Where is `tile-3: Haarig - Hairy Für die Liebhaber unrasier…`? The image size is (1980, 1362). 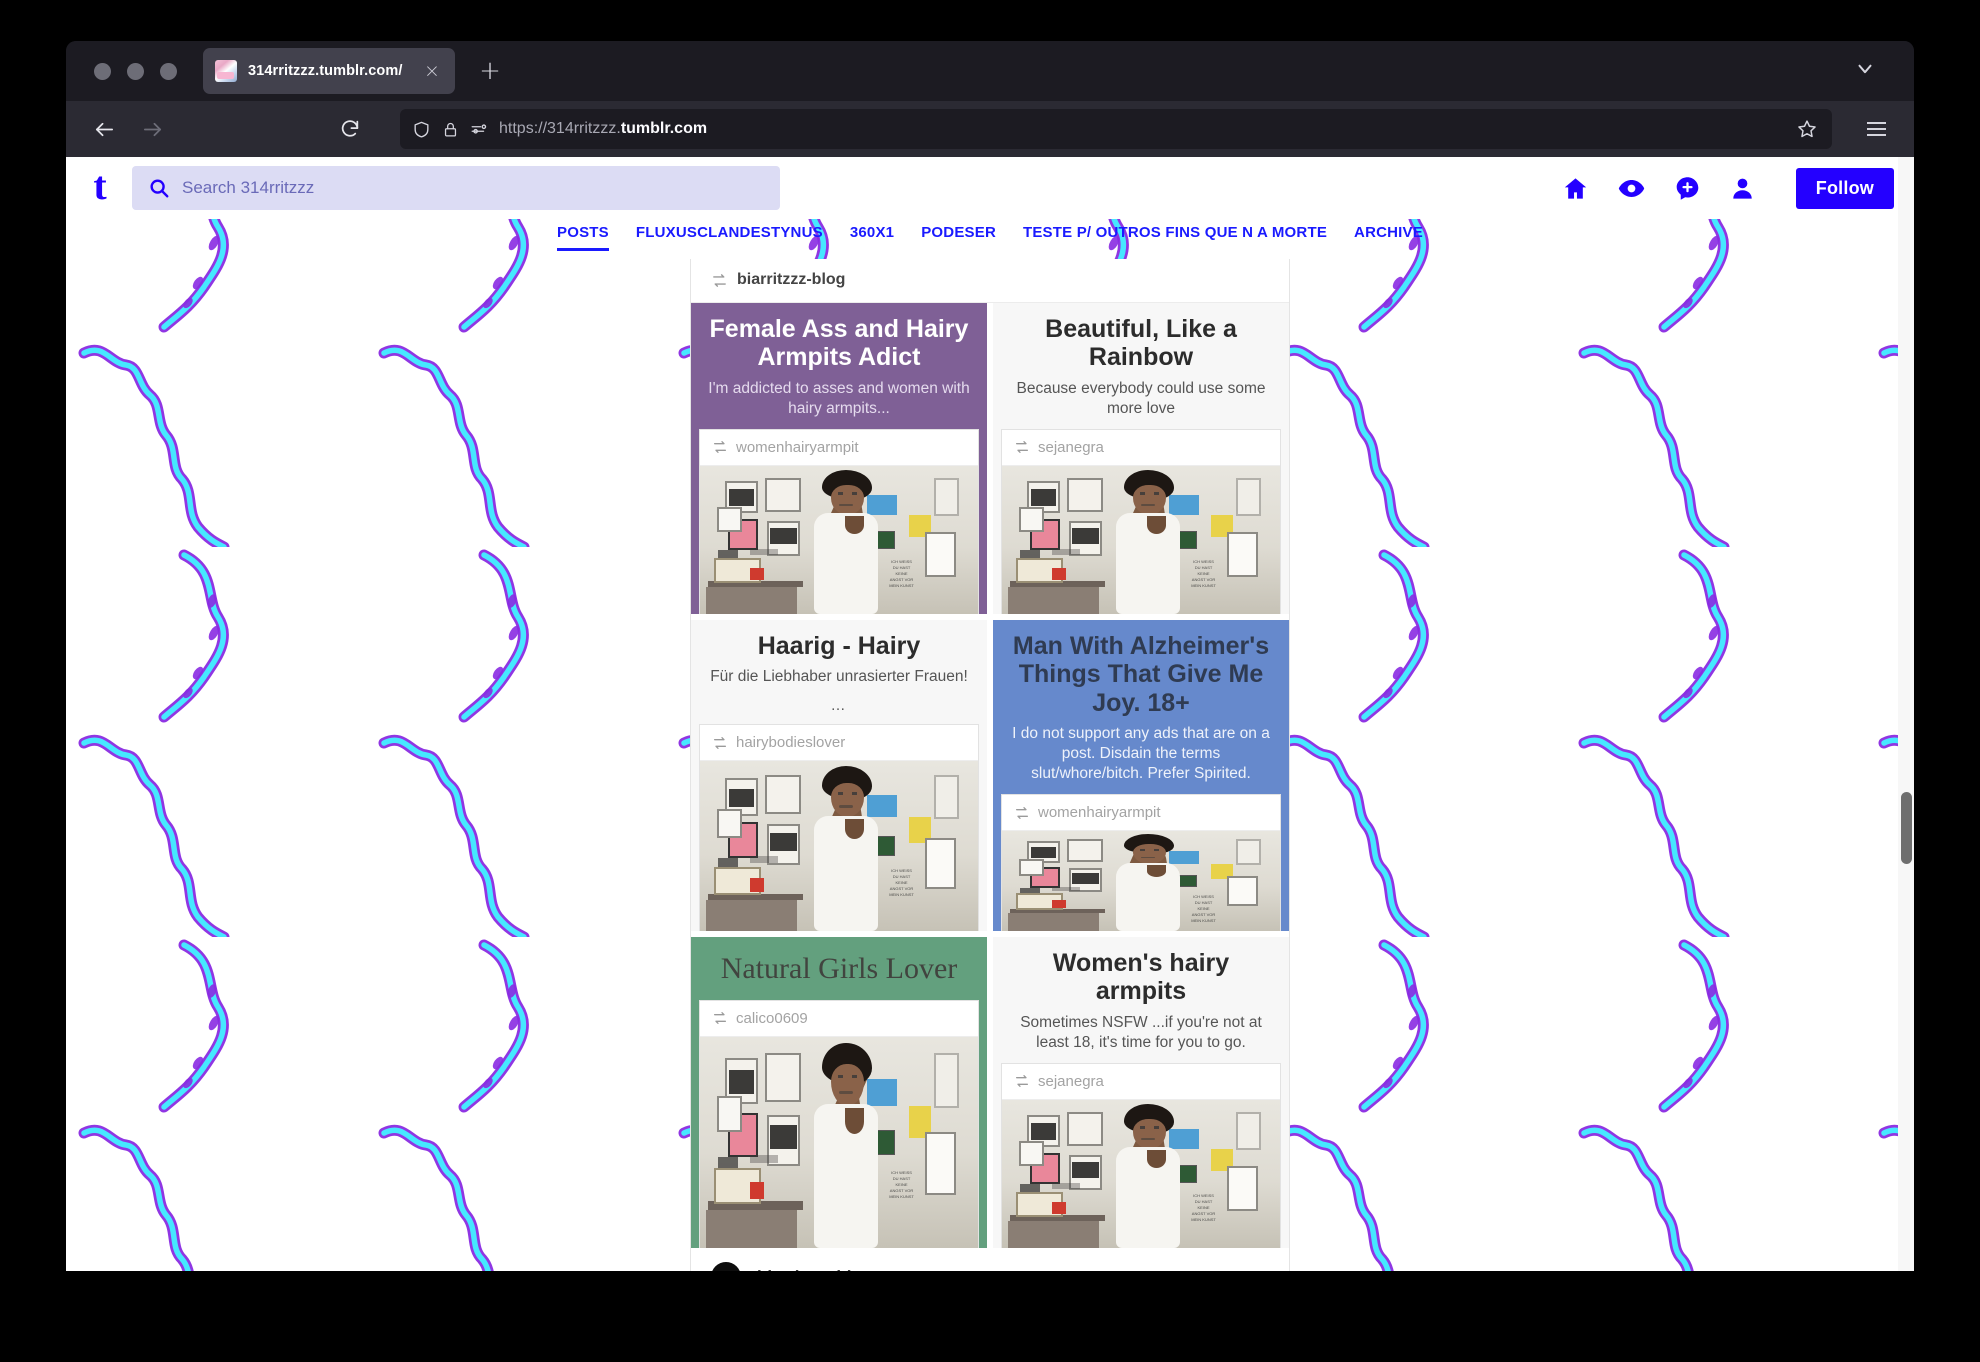 tile-3: Haarig - Hairy Für die Liebhaber unrasier… is located at coordinates (839, 775).